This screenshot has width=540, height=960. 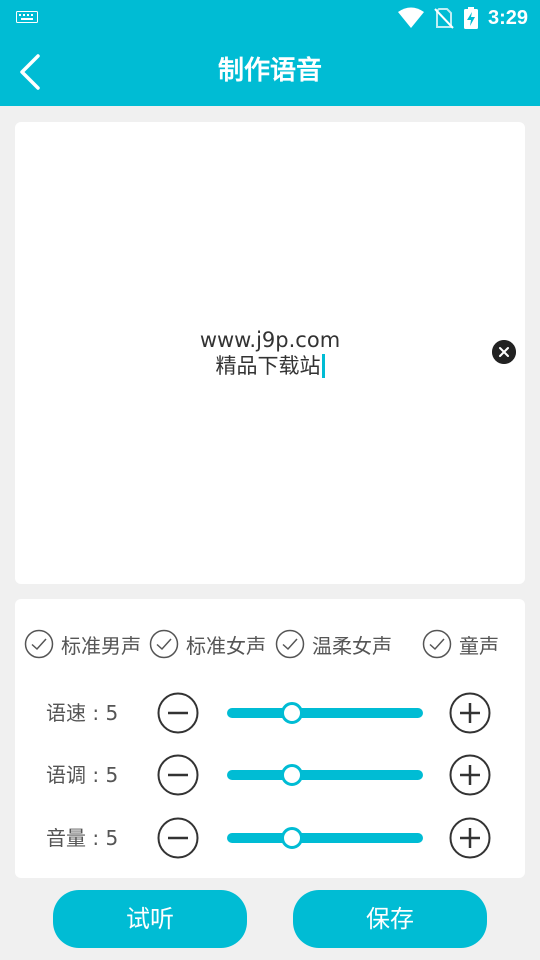 I want to click on text-line-2-content: 精品下载站, so click(x=268, y=366).